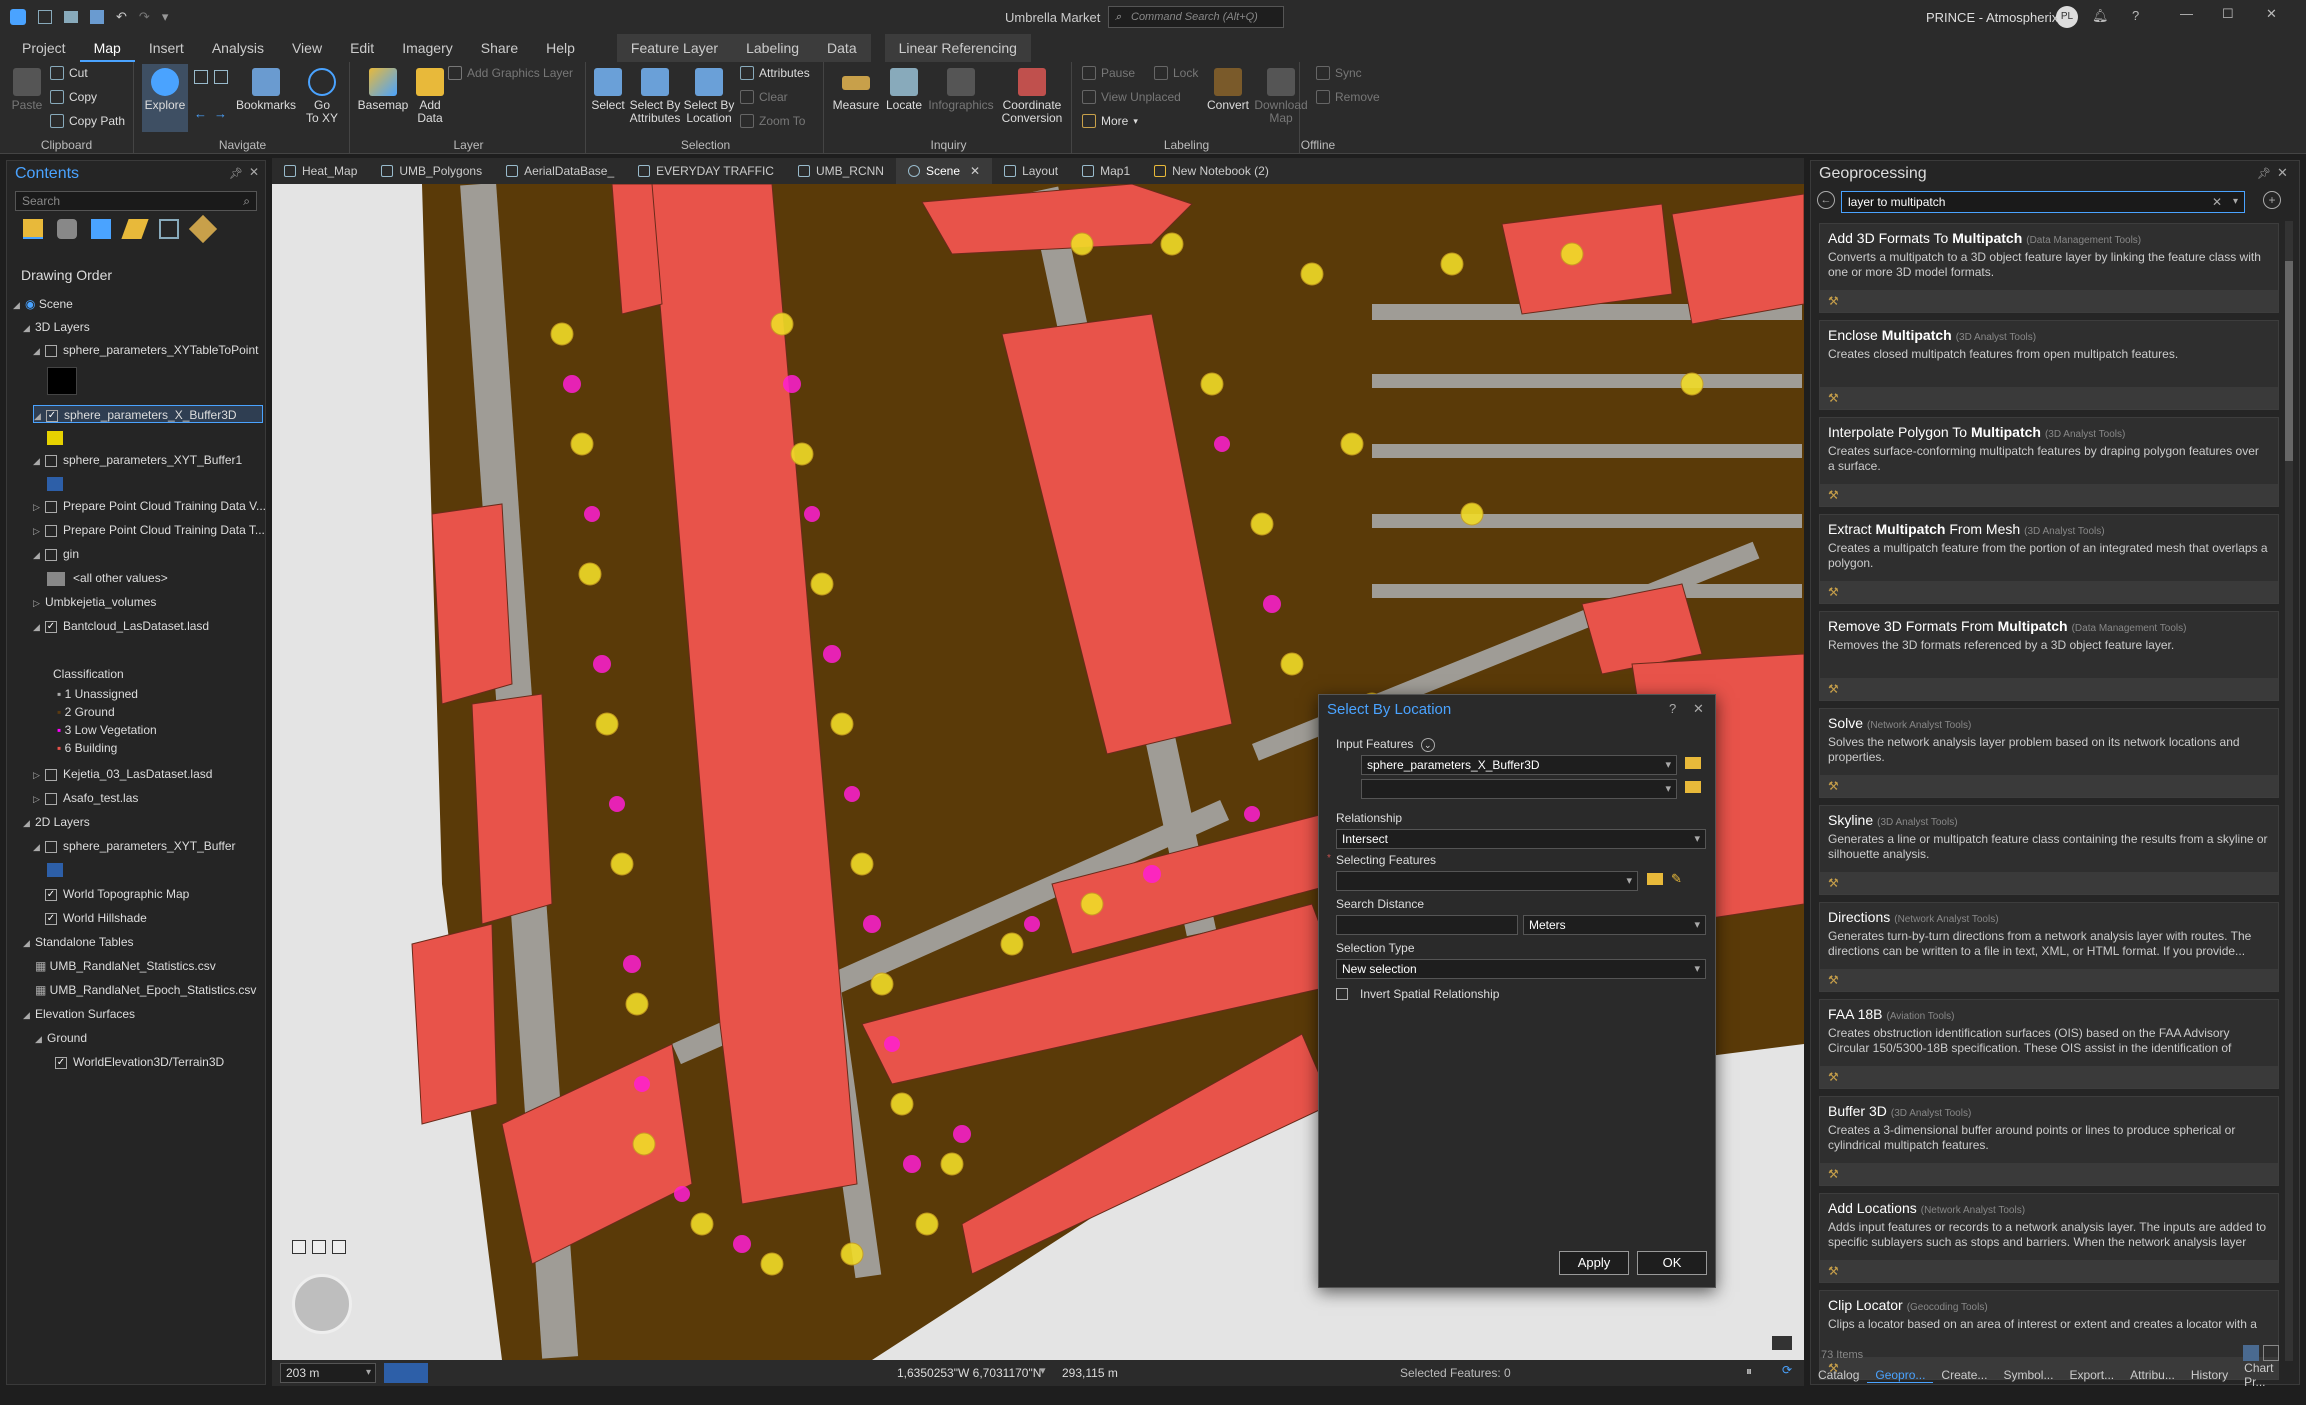 This screenshot has width=2306, height=1405. What do you see at coordinates (238, 48) in the screenshot?
I see `tab-analysis: Analysis` at bounding box center [238, 48].